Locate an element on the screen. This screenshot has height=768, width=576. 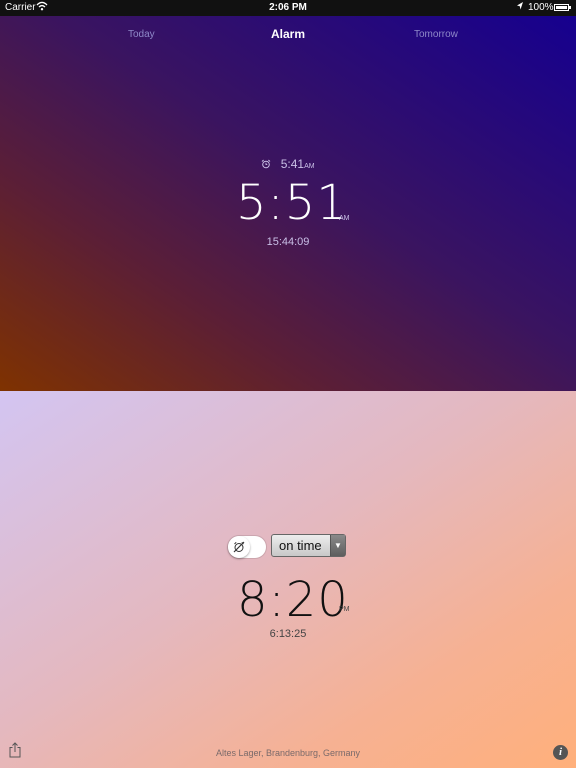
dropdown-arrow-icon: ▼ is located at coordinates (337, 545).